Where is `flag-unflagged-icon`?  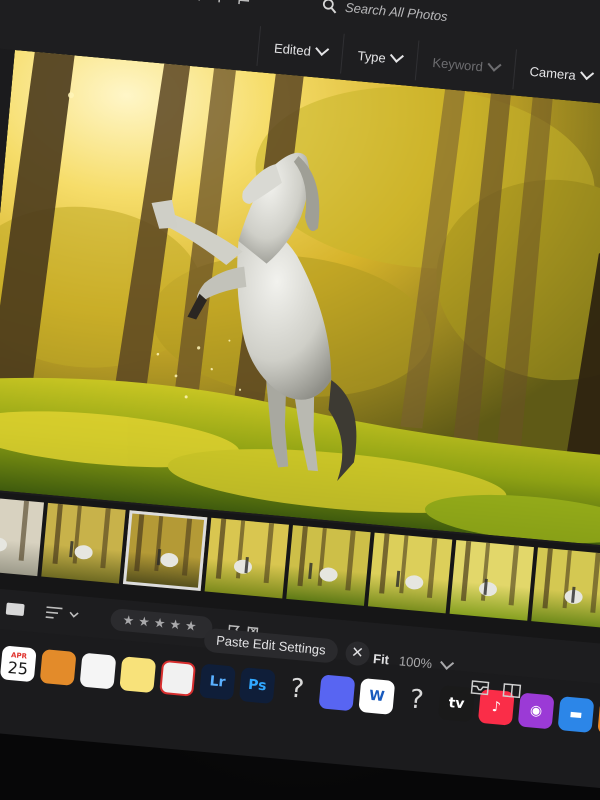
flag-unflagged-icon is located at coordinates (224, 2).